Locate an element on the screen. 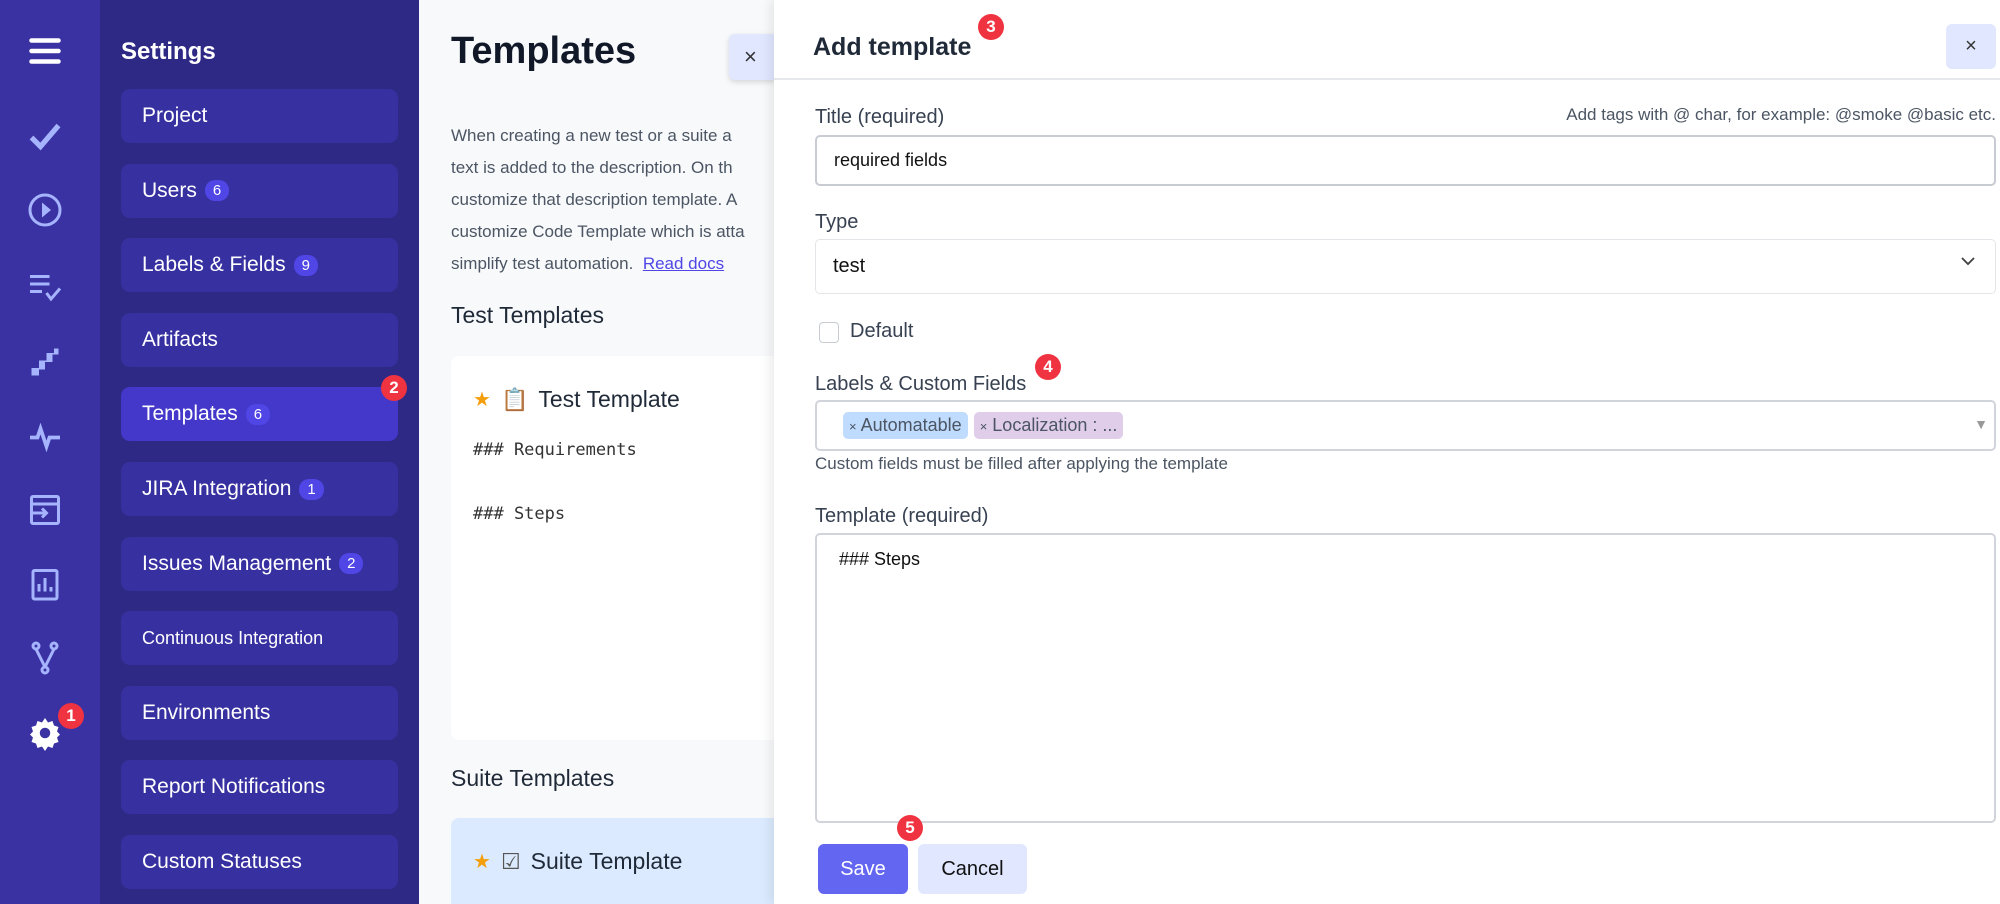  sidebar-item-report-notifications: Report Notifications is located at coordinates (259, 787).